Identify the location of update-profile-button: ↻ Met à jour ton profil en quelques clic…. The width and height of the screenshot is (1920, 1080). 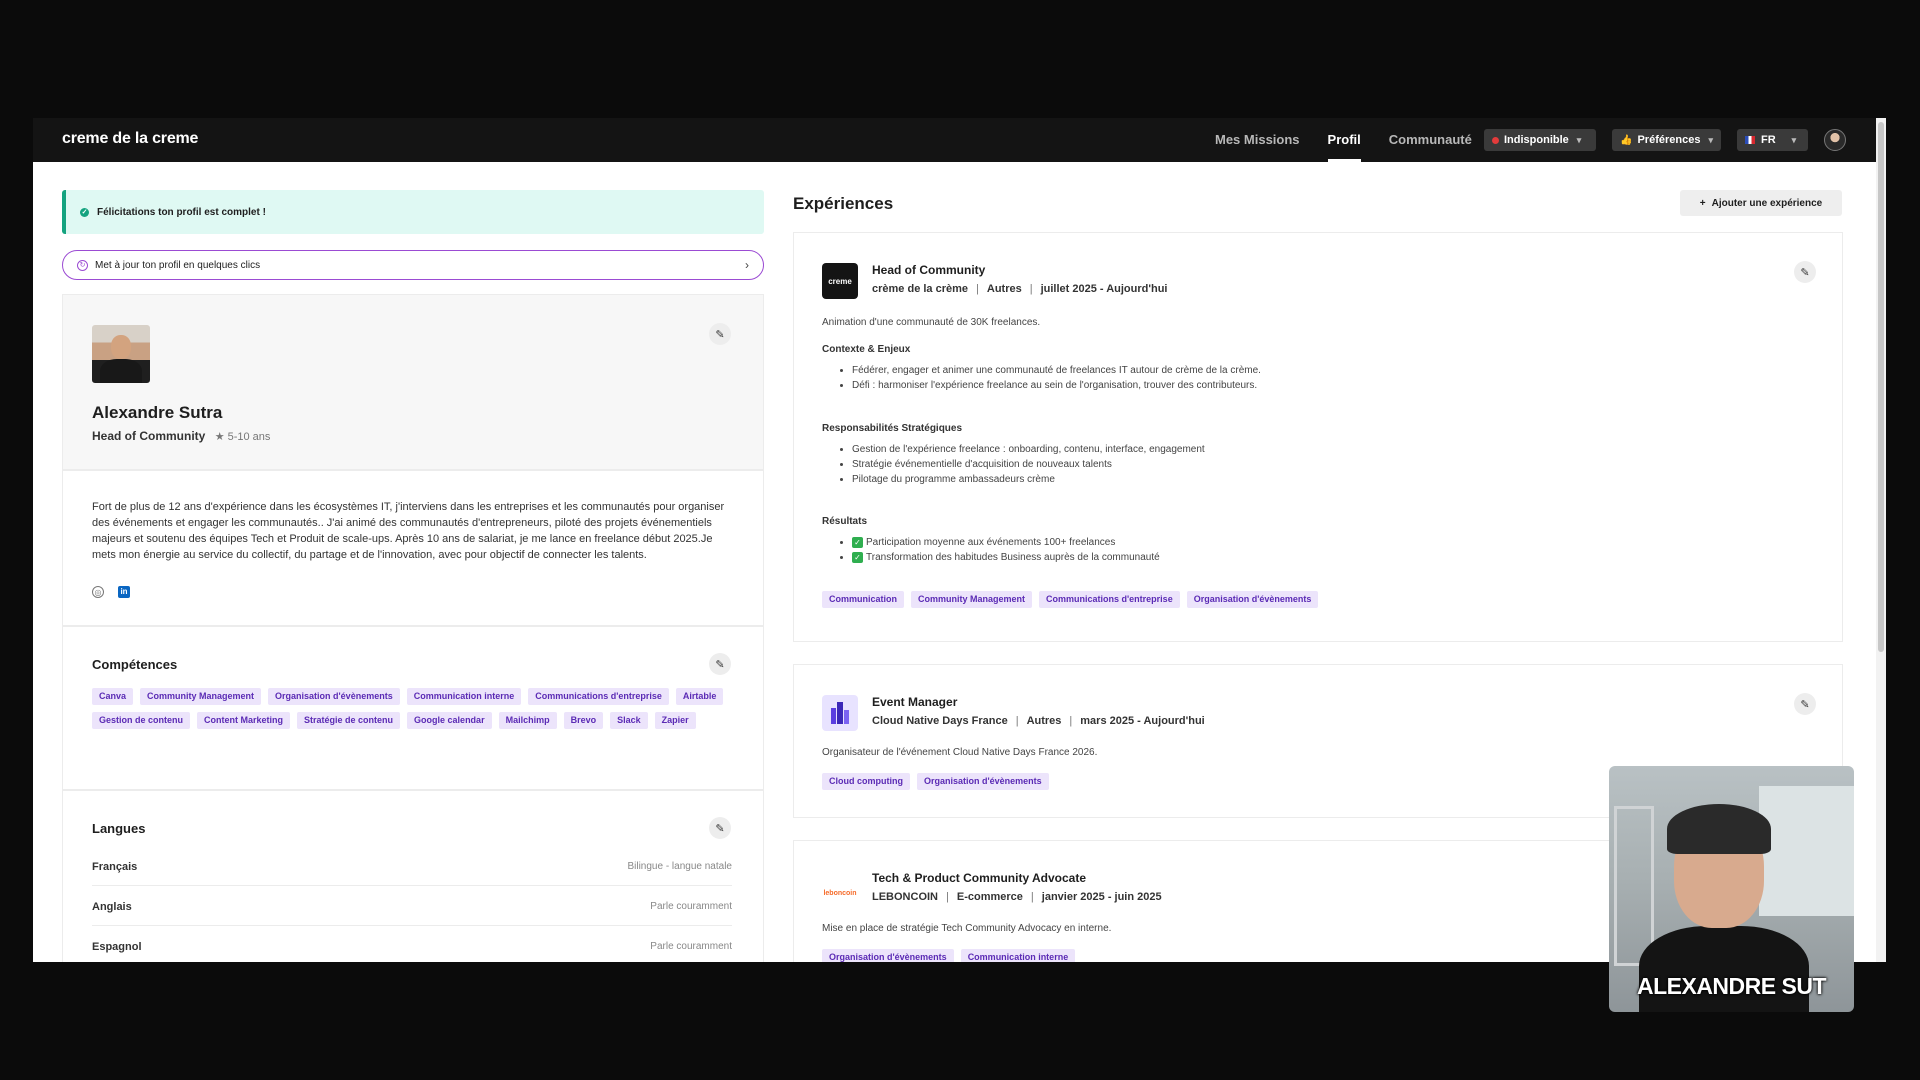
(413, 265).